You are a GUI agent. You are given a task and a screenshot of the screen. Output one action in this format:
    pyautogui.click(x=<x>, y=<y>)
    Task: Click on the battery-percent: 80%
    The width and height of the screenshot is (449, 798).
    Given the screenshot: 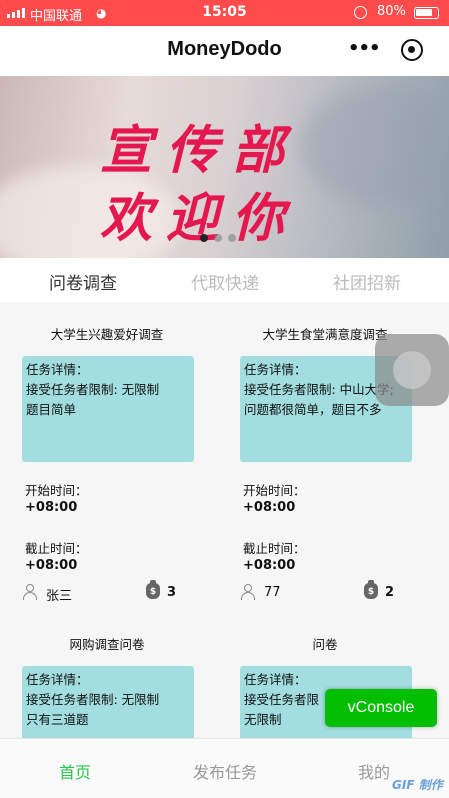 What is the action you would take?
    pyautogui.click(x=391, y=11)
    